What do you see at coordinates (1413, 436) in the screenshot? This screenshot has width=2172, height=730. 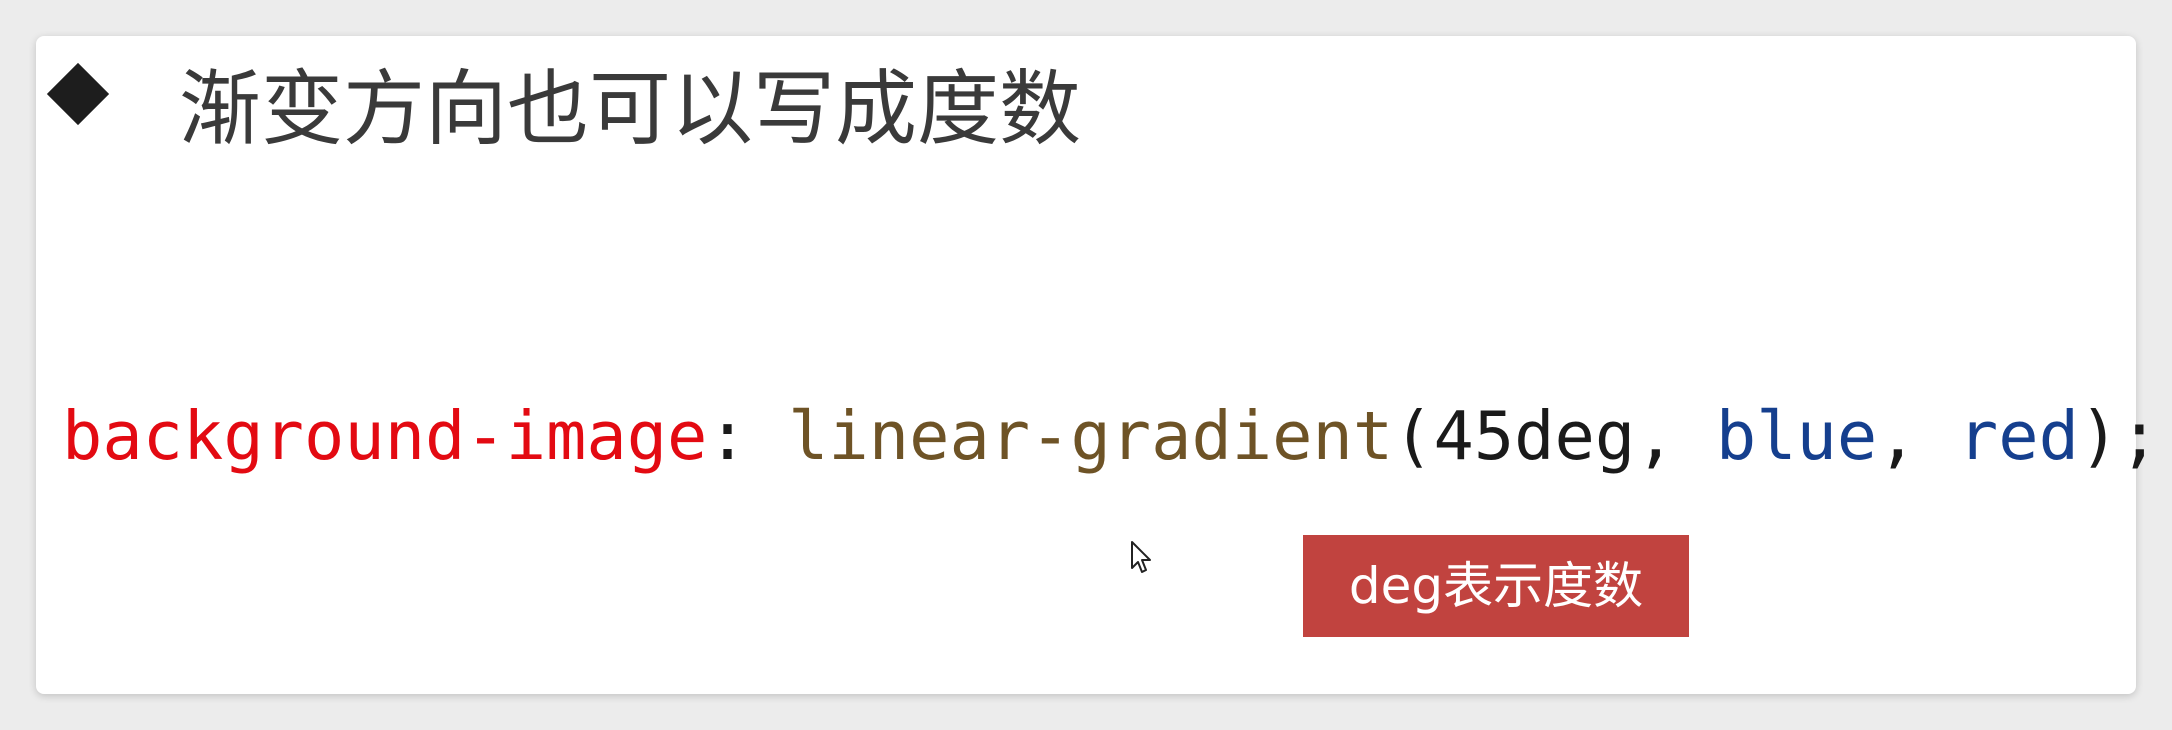 I see `code-open-paren: (` at bounding box center [1413, 436].